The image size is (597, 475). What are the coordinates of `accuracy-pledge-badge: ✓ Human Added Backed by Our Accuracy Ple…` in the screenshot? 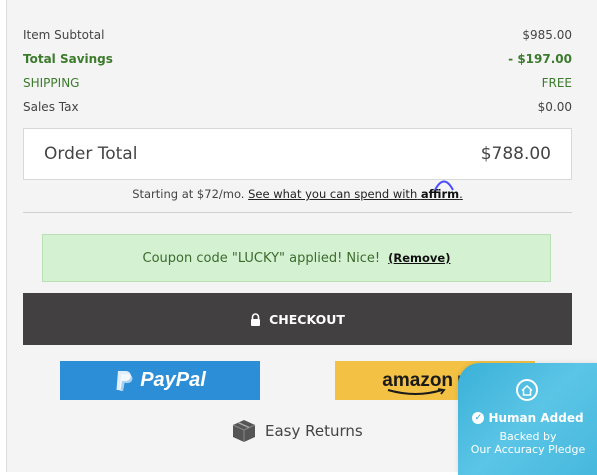 It's located at (527, 419).